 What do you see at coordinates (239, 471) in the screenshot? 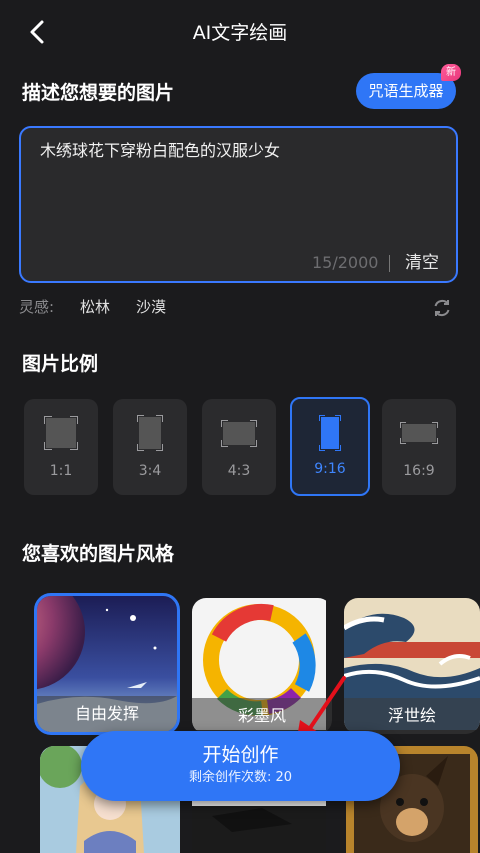
I see `ratio-label: 4:3` at bounding box center [239, 471].